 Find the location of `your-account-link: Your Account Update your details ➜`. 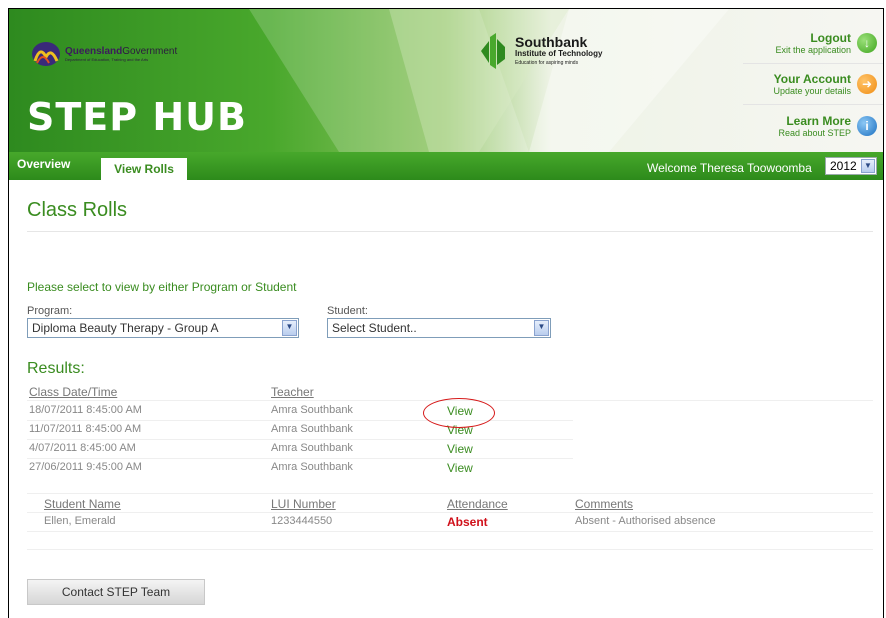

your-account-link: Your Account Update your details ➜ is located at coordinates (813, 84).